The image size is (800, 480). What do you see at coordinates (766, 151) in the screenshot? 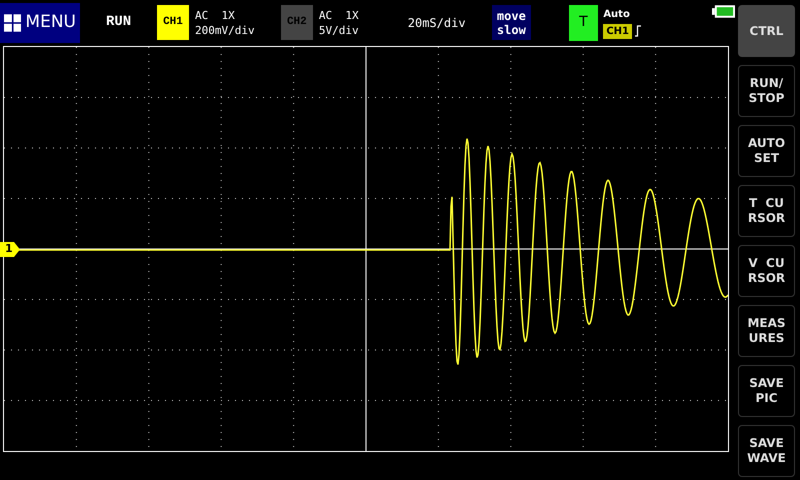
I see `side-button: AUTO SET` at bounding box center [766, 151].